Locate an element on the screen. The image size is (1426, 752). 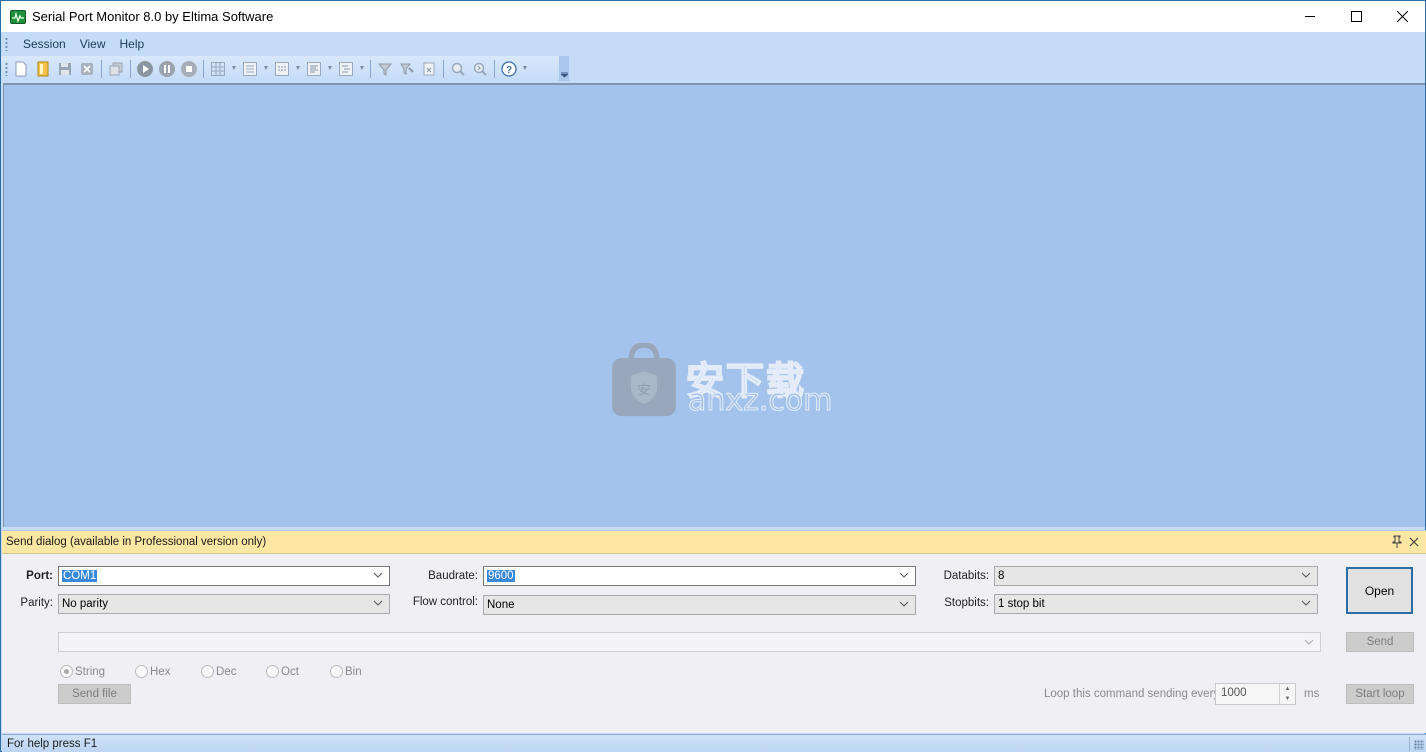
find-icon is located at coordinates (458, 69).